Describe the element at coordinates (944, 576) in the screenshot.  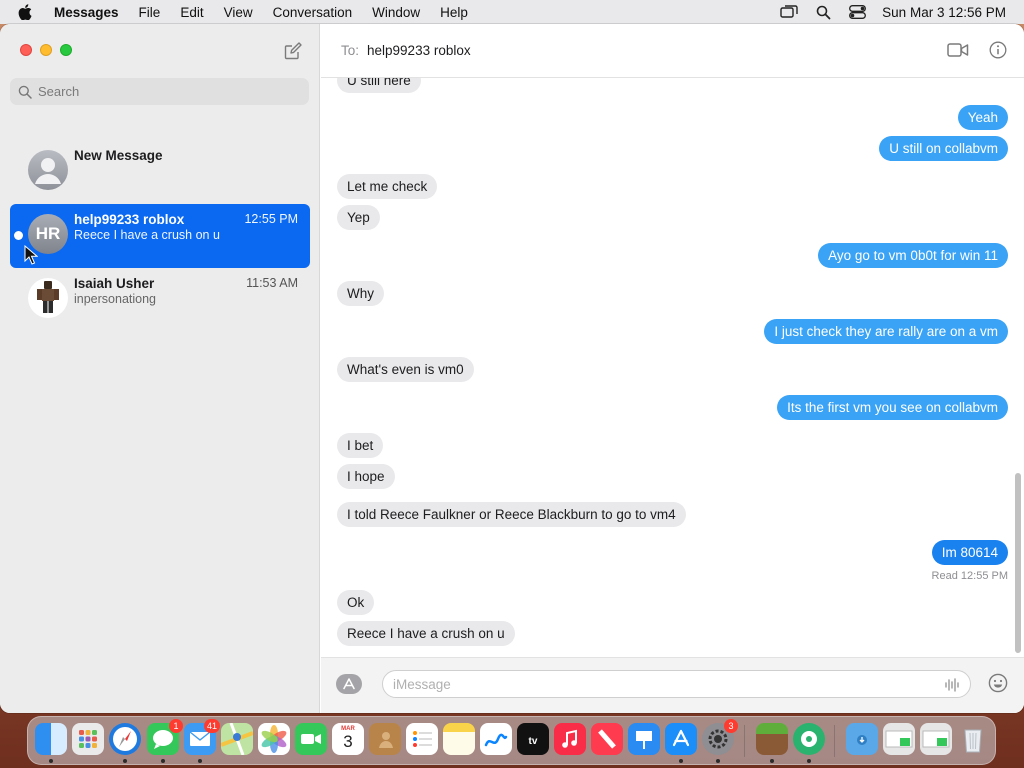
I see `read-receipt-label: Read` at that location.